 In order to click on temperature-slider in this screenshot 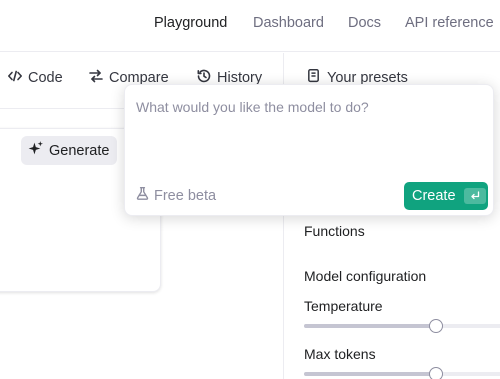, I will do `click(402, 326)`.